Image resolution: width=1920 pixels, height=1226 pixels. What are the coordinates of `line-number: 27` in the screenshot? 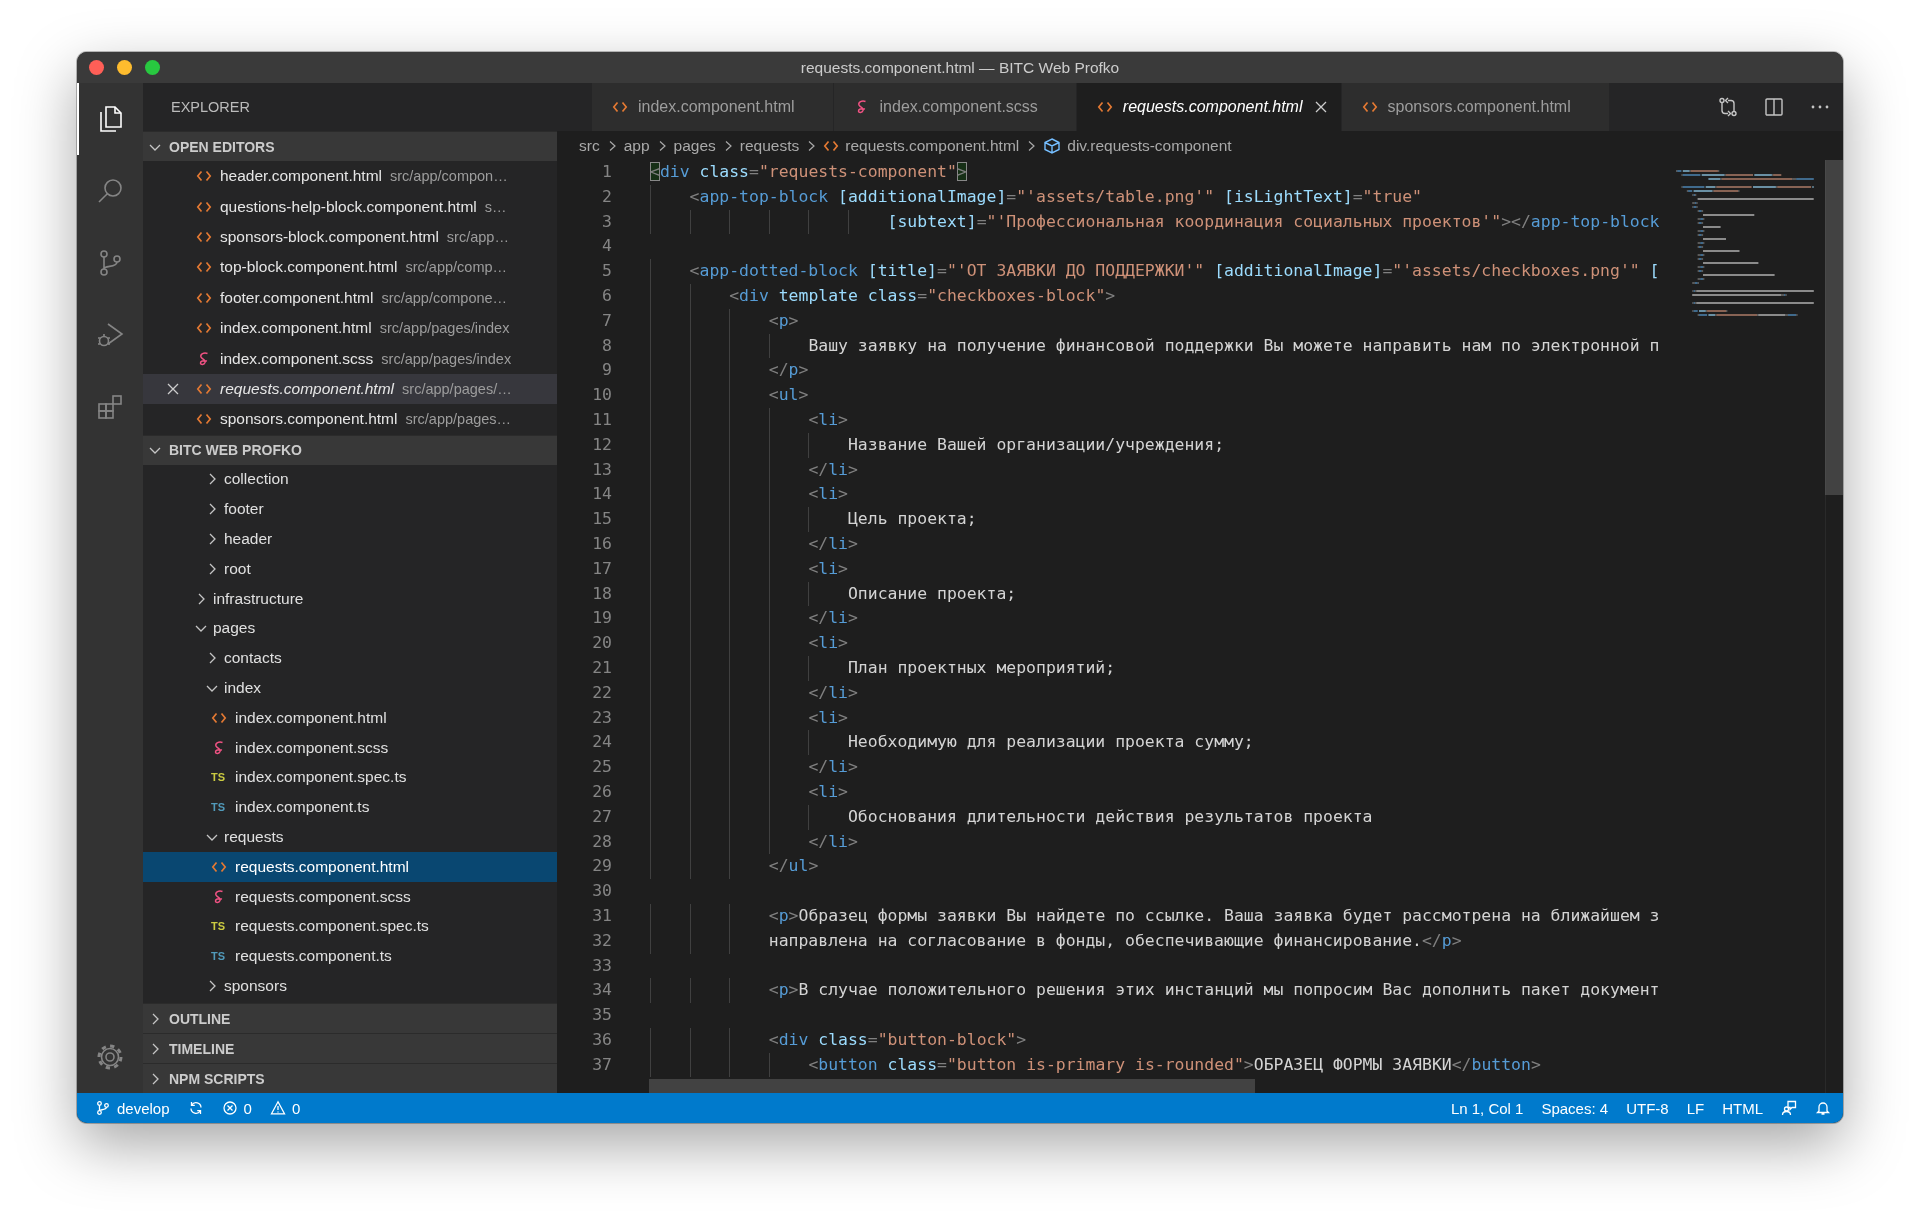 It's located at (601, 816).